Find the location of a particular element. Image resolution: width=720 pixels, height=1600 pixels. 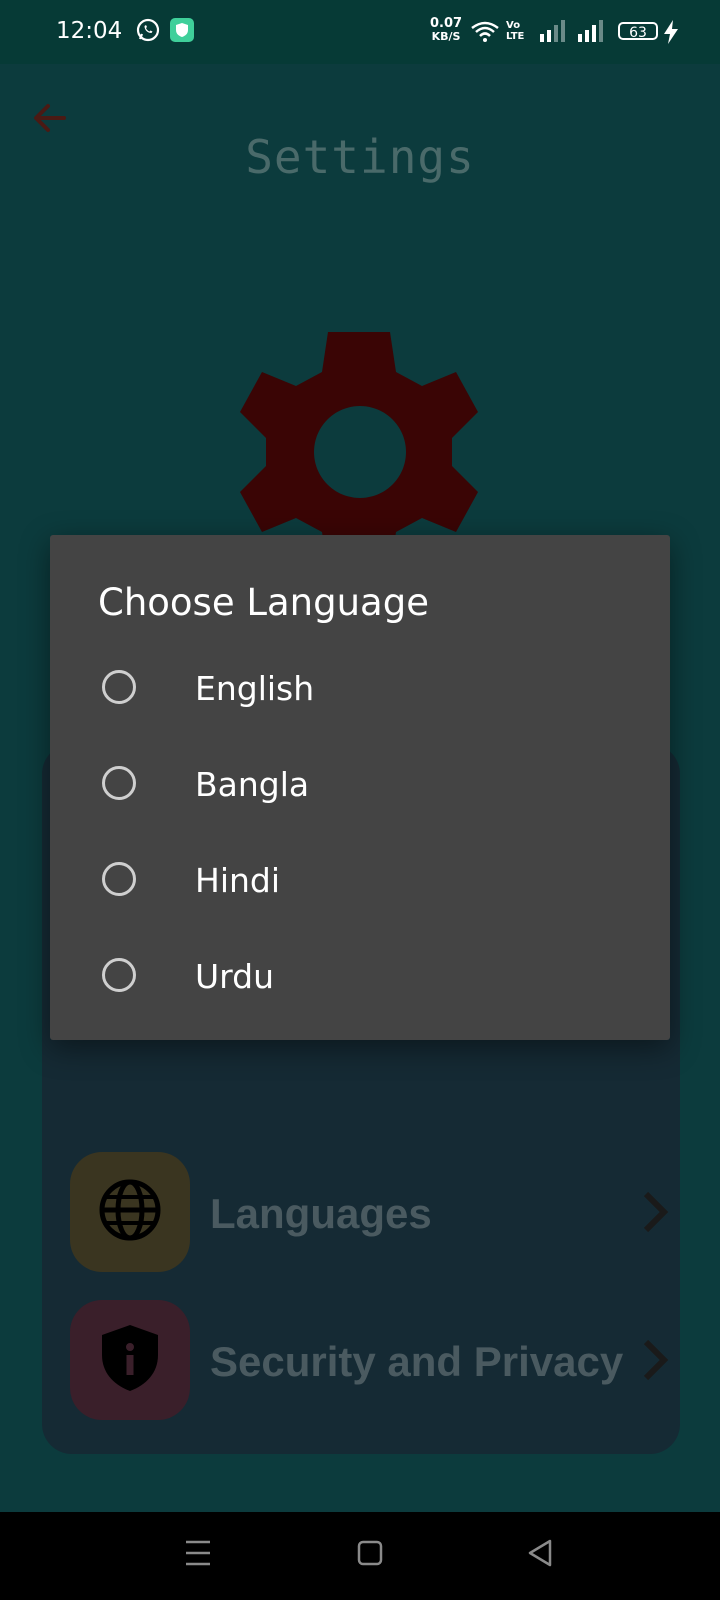

volte-top: Vo is located at coordinates (513, 25).